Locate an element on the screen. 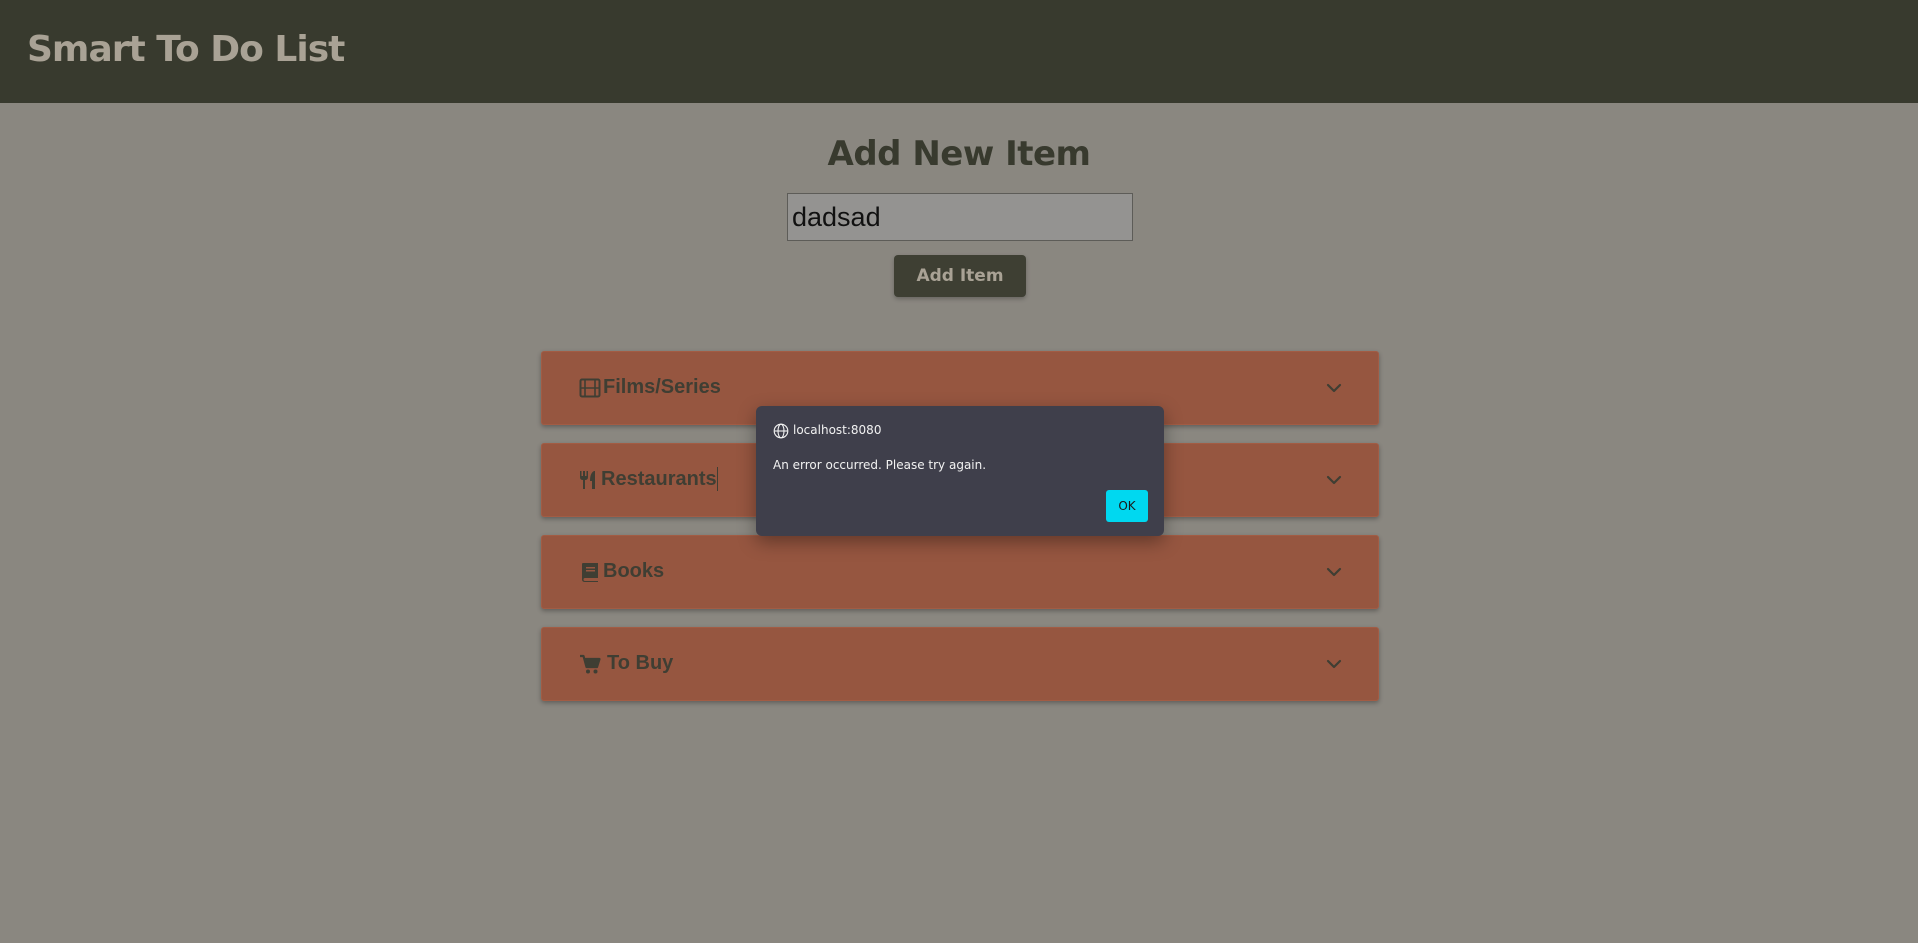 Image resolution: width=1918 pixels, height=943 pixels. category-label: Restaurants is located at coordinates (659, 479).